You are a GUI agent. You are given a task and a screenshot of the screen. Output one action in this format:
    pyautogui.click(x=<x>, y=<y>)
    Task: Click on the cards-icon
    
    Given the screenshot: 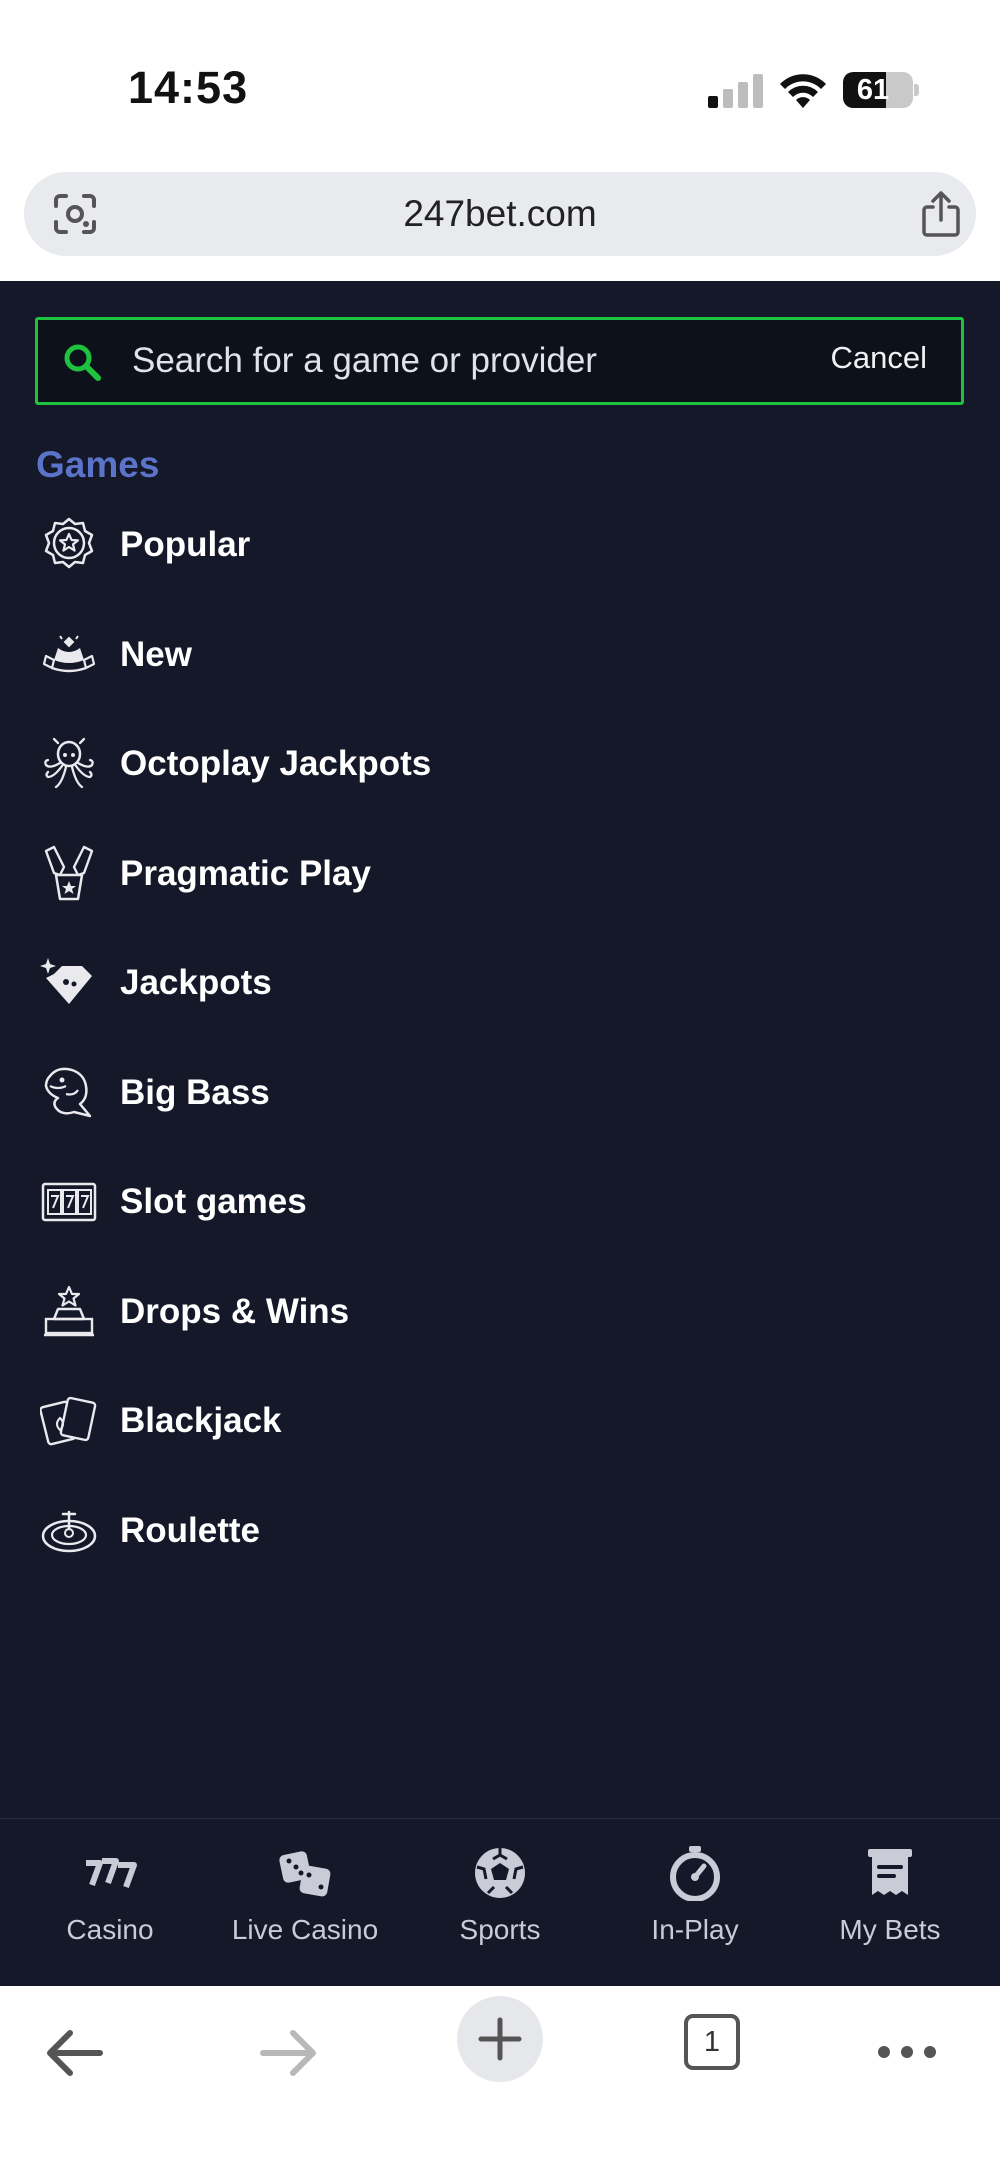 What is the action you would take?
    pyautogui.click(x=68, y=1421)
    